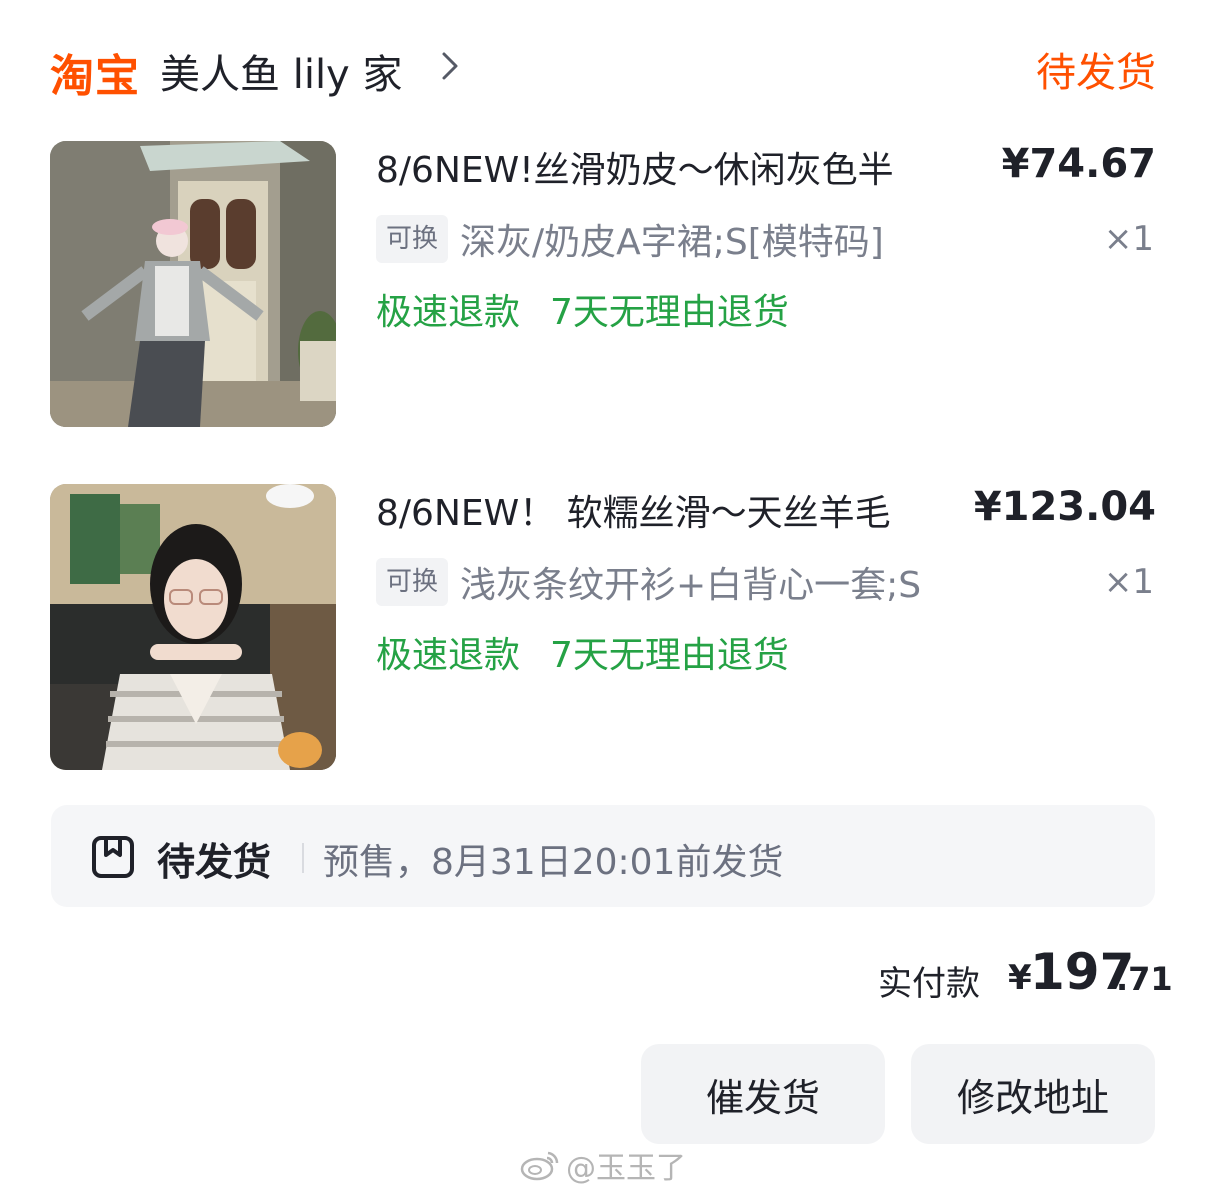  What do you see at coordinates (929, 984) in the screenshot?
I see `total-label: 实付款` at bounding box center [929, 984].